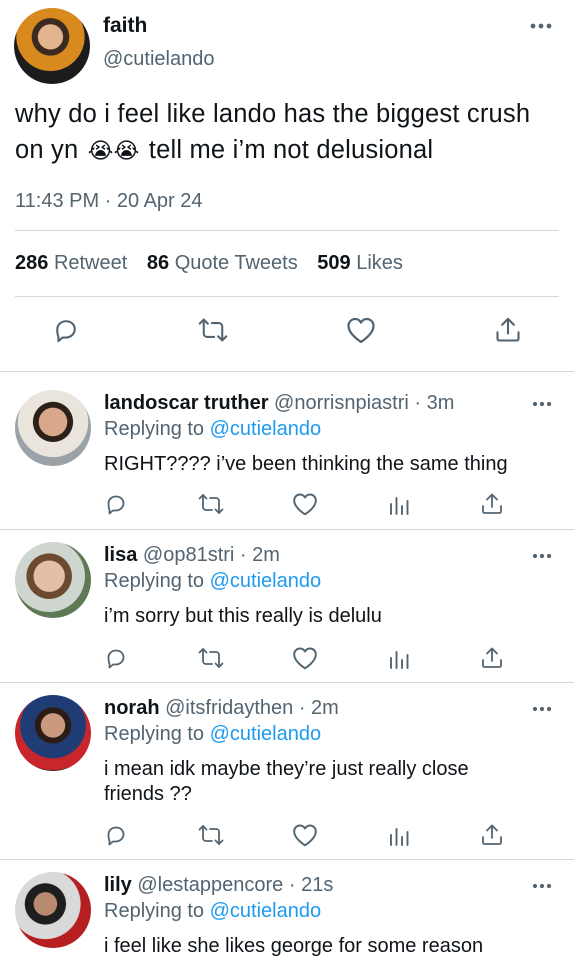 The height and width of the screenshot is (960, 574). I want to click on reply-handle-time: @itsfridaythen · 2m, so click(252, 708).